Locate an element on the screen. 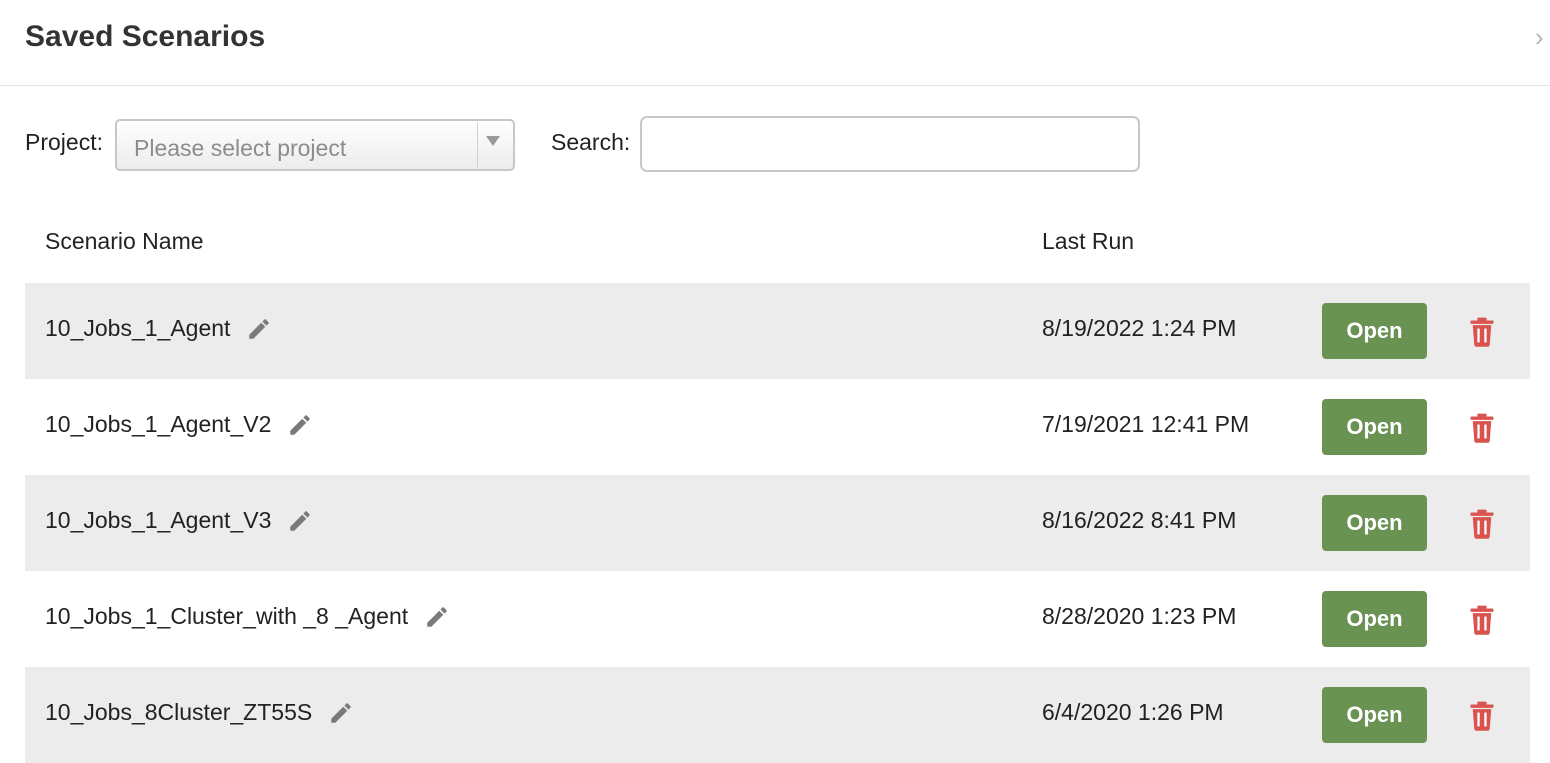 The image size is (1550, 763). scenario-name: 10_Jobs_1_Agent is located at coordinates (138, 328).